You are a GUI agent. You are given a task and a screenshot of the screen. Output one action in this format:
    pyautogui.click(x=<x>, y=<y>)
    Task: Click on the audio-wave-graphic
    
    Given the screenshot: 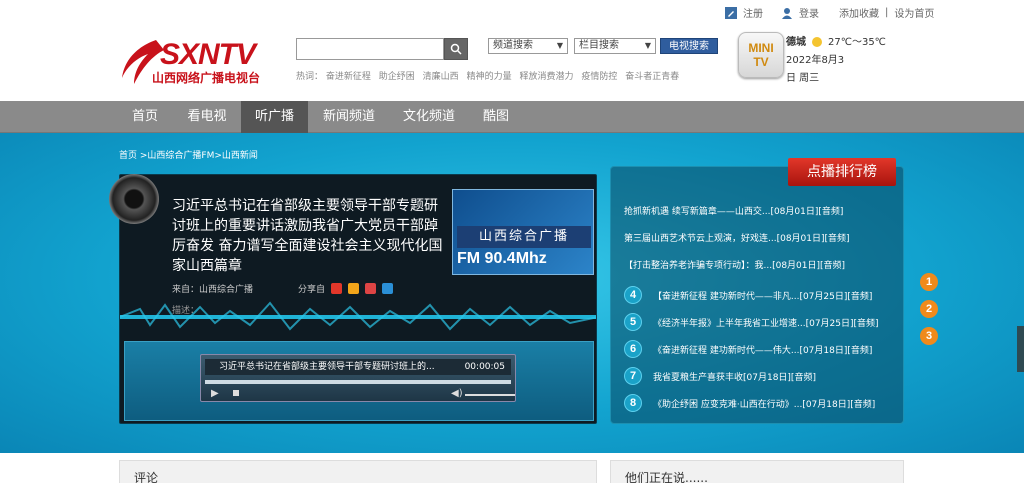 What is the action you would take?
    pyautogui.click(x=358, y=316)
    